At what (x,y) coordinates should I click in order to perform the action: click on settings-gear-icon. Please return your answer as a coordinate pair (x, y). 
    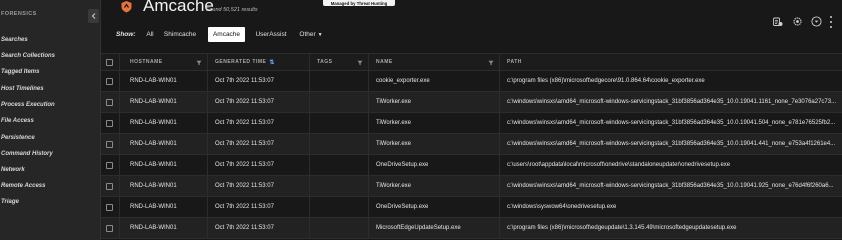
    Looking at the image, I should click on (797, 21).